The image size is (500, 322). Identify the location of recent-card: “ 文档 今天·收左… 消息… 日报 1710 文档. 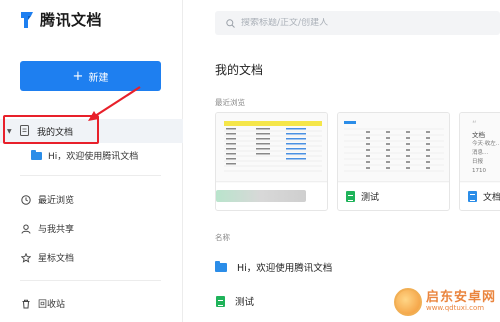
(479, 161).